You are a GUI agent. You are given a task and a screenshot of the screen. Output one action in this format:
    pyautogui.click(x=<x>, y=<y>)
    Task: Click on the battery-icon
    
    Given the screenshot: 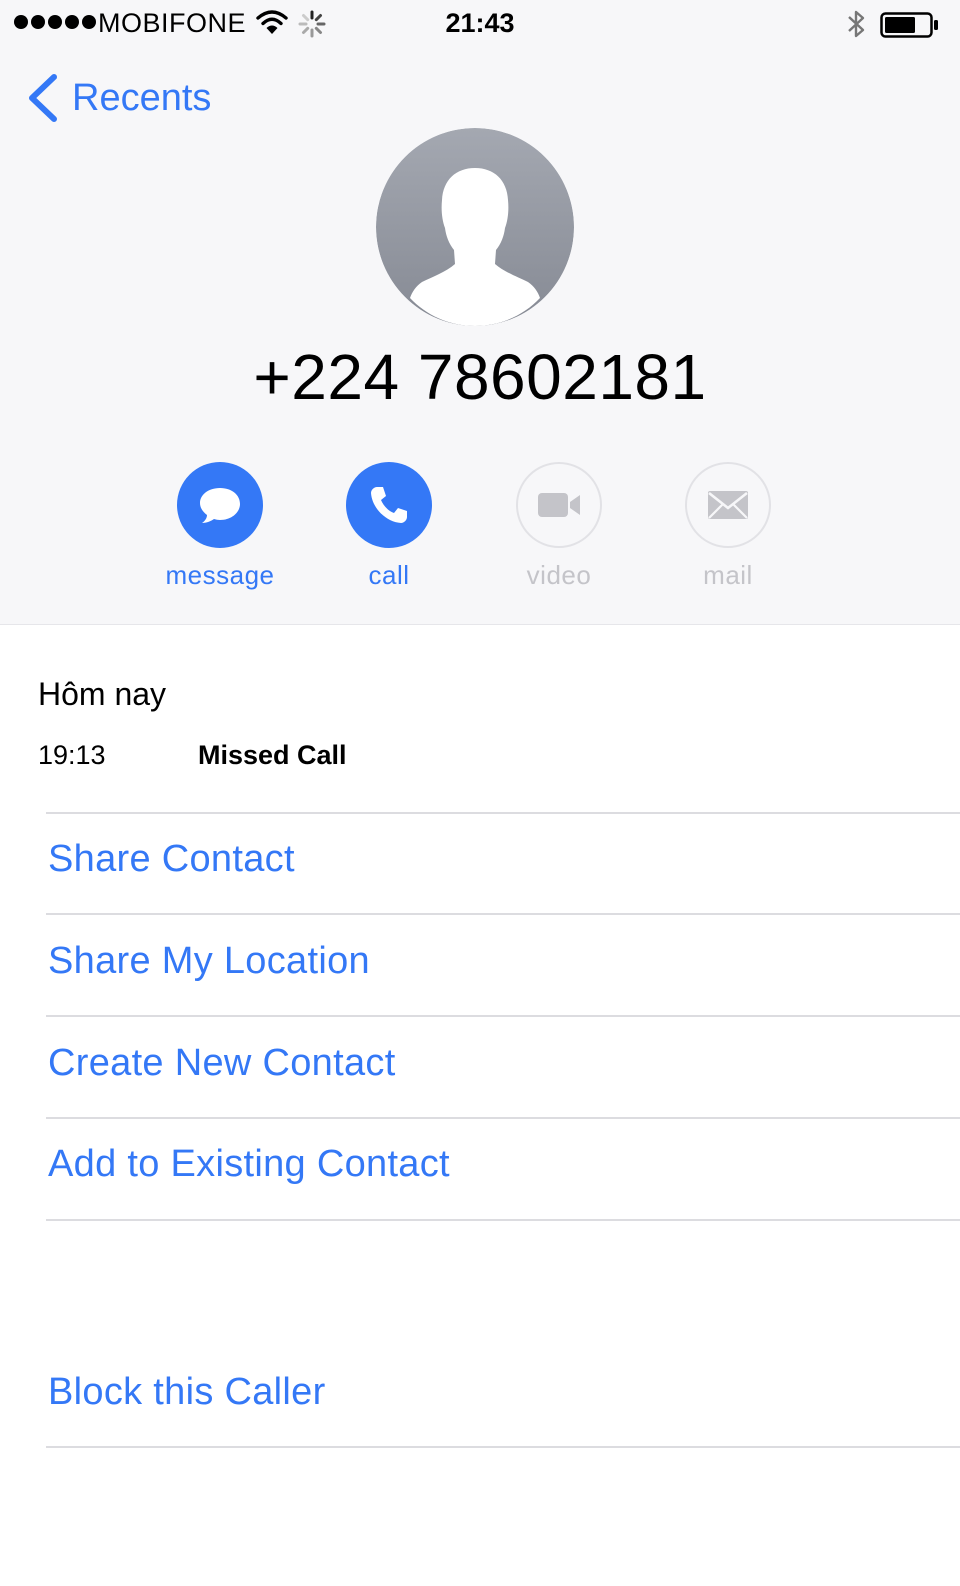 What is the action you would take?
    pyautogui.click(x=909, y=25)
    